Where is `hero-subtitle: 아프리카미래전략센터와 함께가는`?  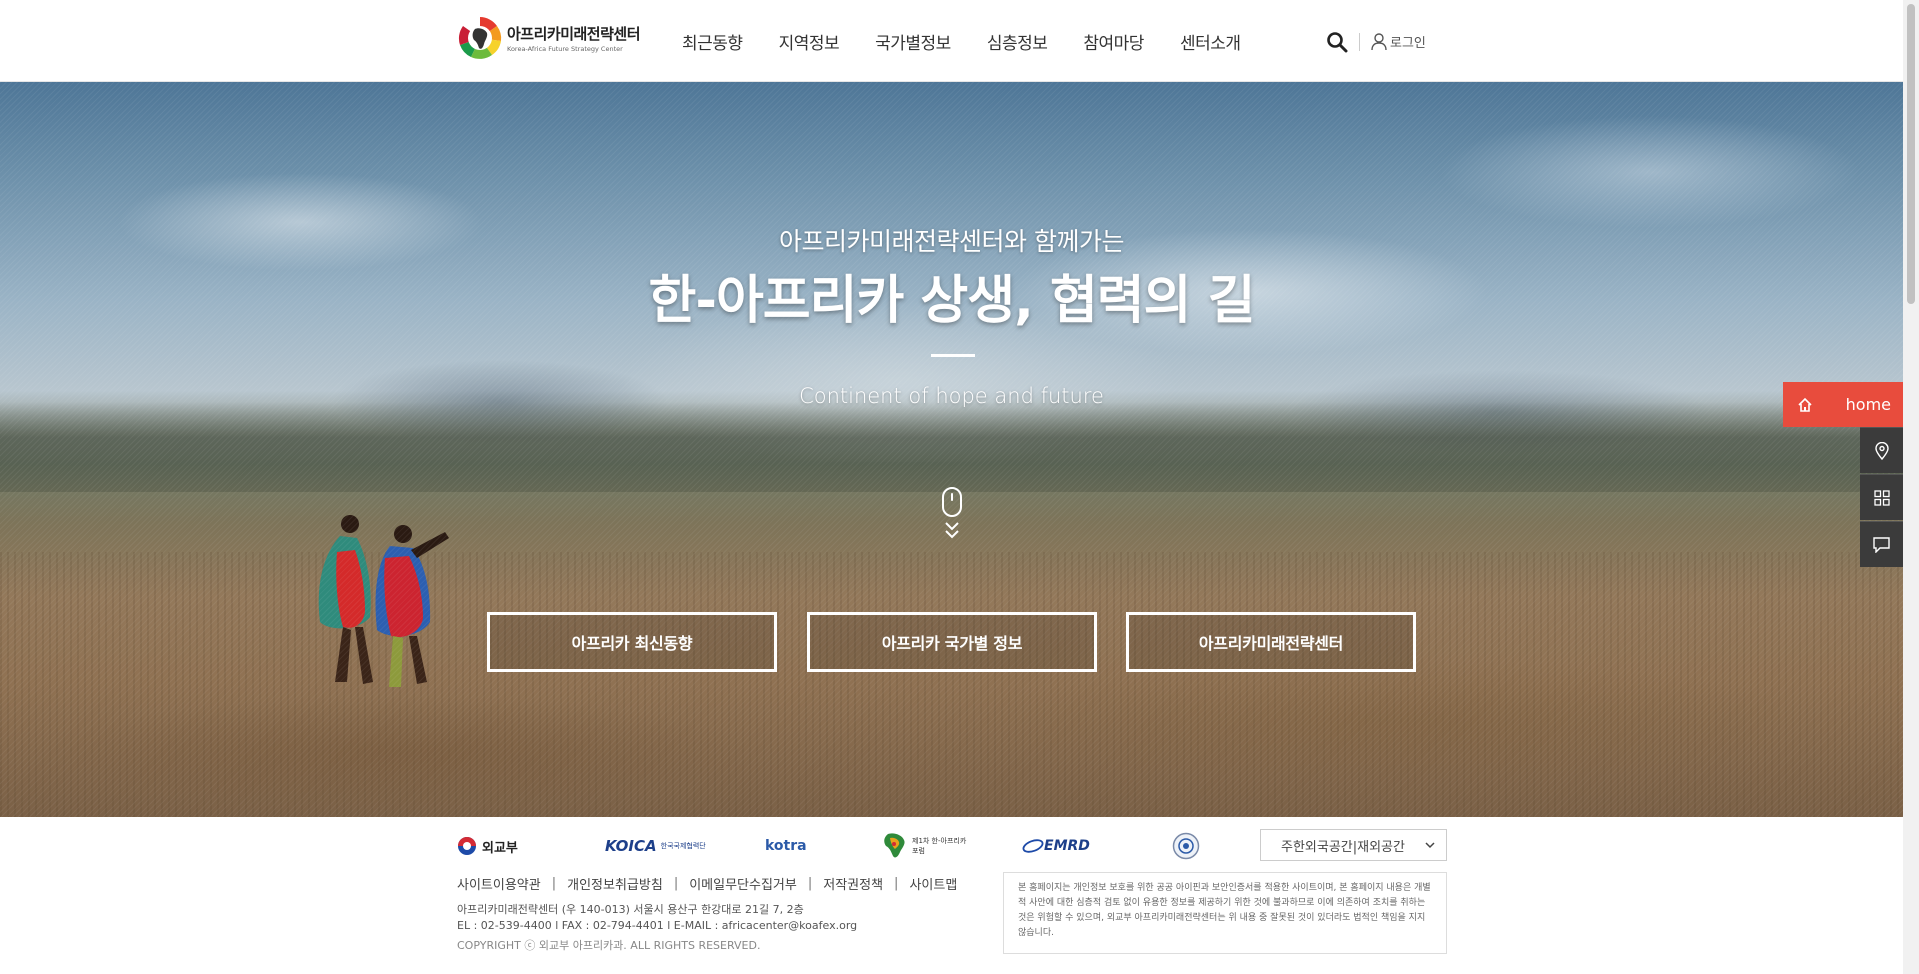
hero-subtitle: 아프리카미래전략센터와 함께가는 is located at coordinates (951, 241).